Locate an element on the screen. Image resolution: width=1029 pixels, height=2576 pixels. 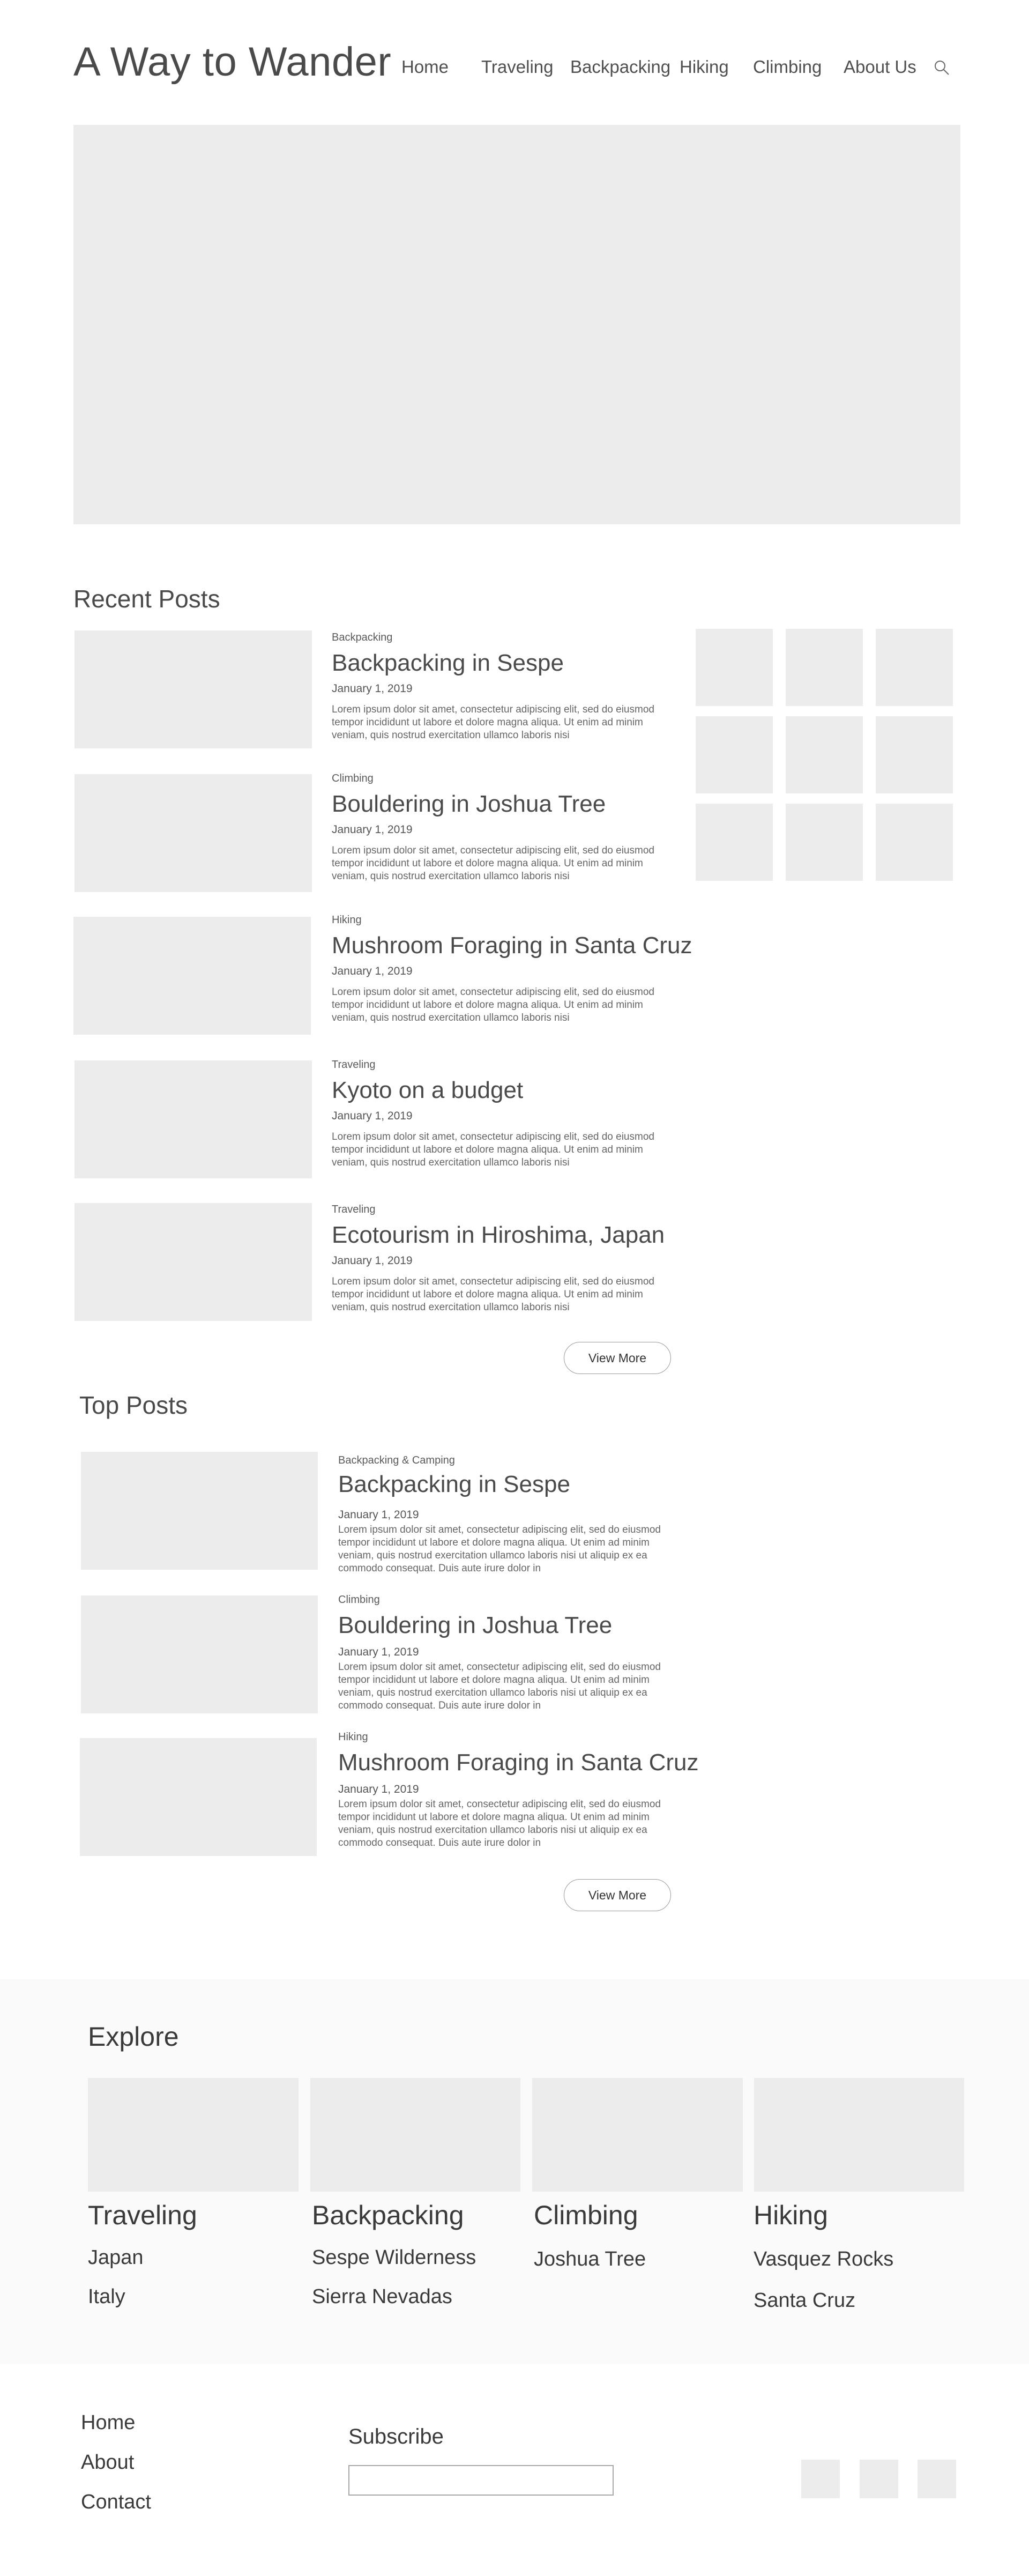
explore-title: Explore is located at coordinates (133, 2037).